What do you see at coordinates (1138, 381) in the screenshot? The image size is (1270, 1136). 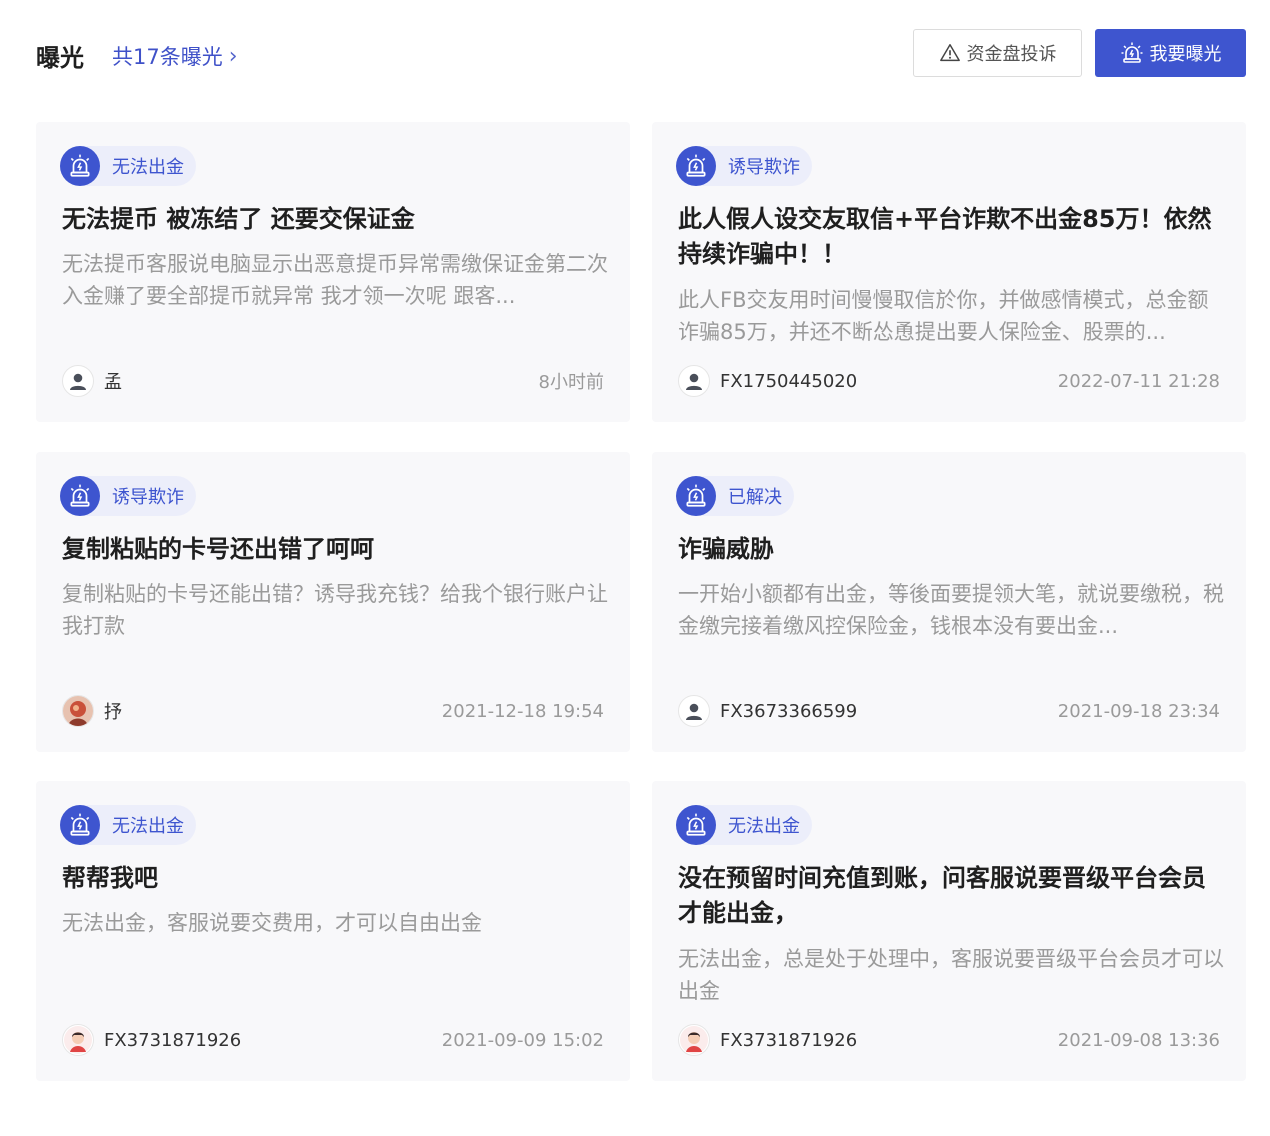 I see `card-timestamp: 2022-07-11 21:28` at bounding box center [1138, 381].